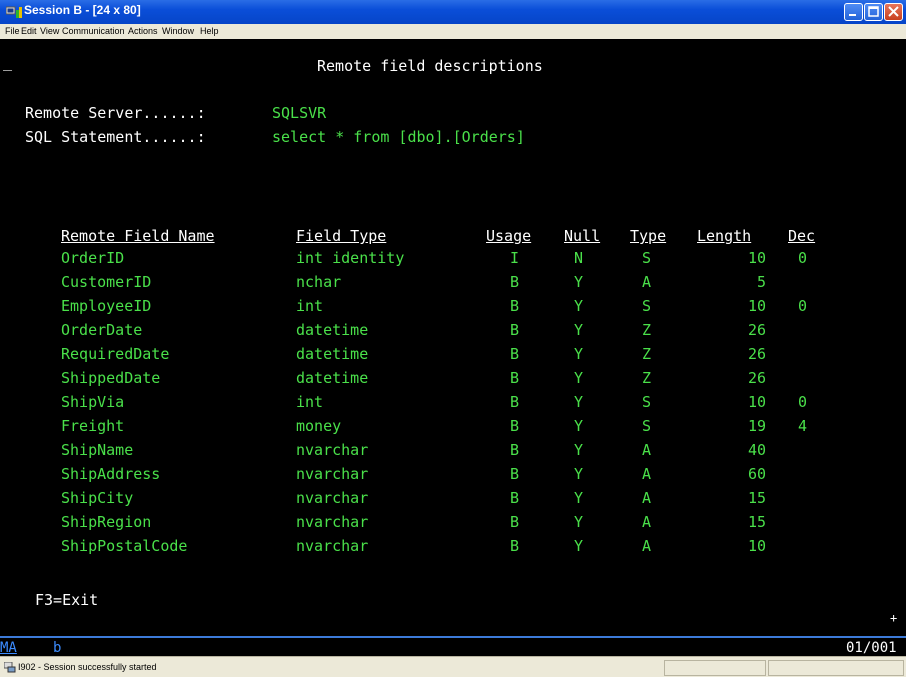 The width and height of the screenshot is (906, 677). Describe the element at coordinates (802, 236) in the screenshot. I see `column-header-dec: Dec` at that location.